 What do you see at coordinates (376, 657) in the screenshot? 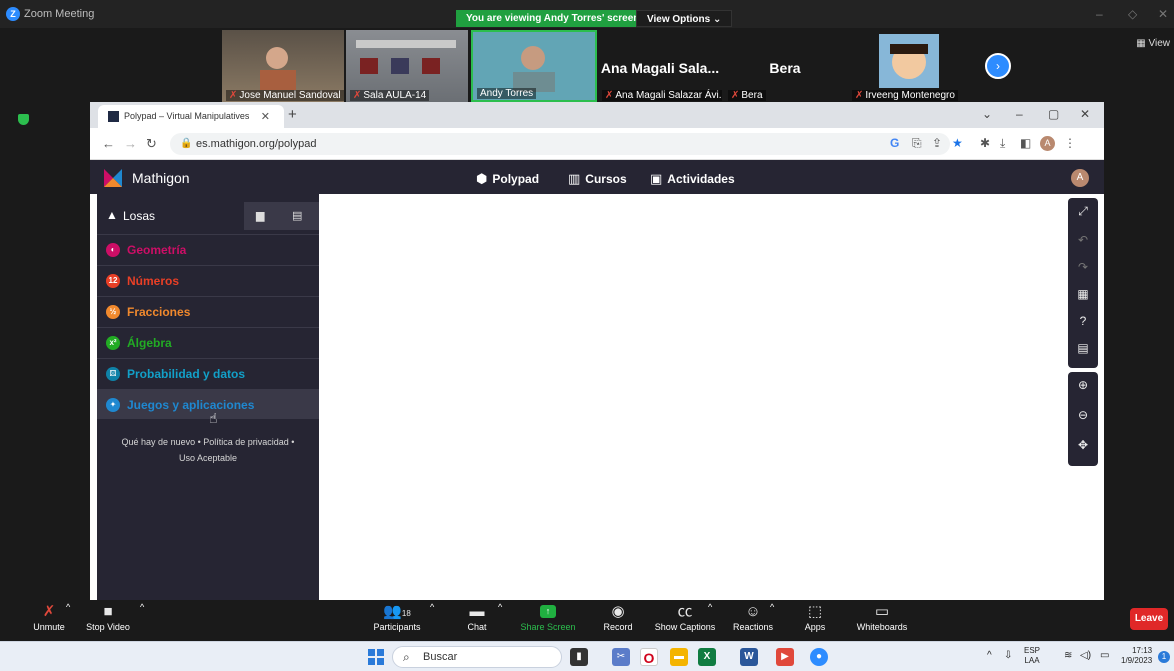
I see `windows-start-icon` at bounding box center [376, 657].